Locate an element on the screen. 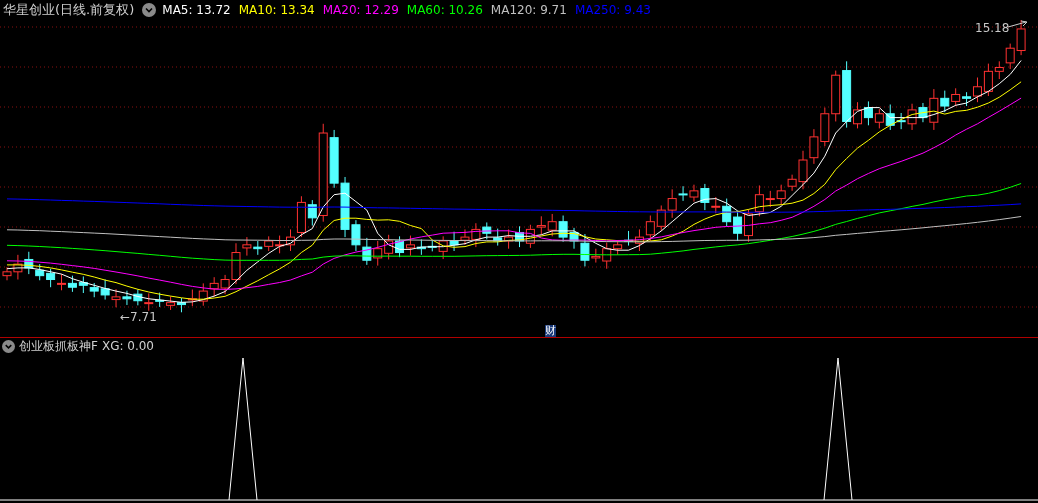 This screenshot has height=503, width=1038. moving-average-value: MA60: 10.26 is located at coordinates (444, 9).